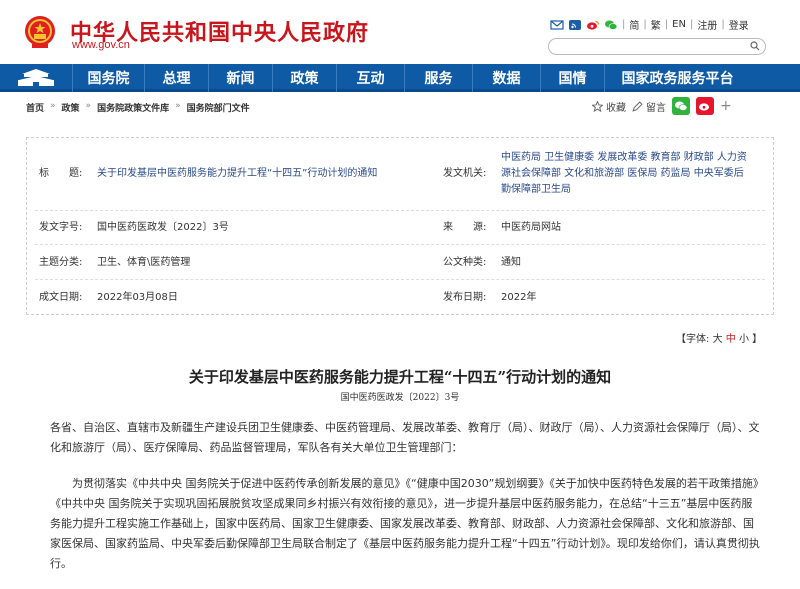 The height and width of the screenshot is (589, 800). What do you see at coordinates (597, 106) in the screenshot?
I see `star-icon` at bounding box center [597, 106].